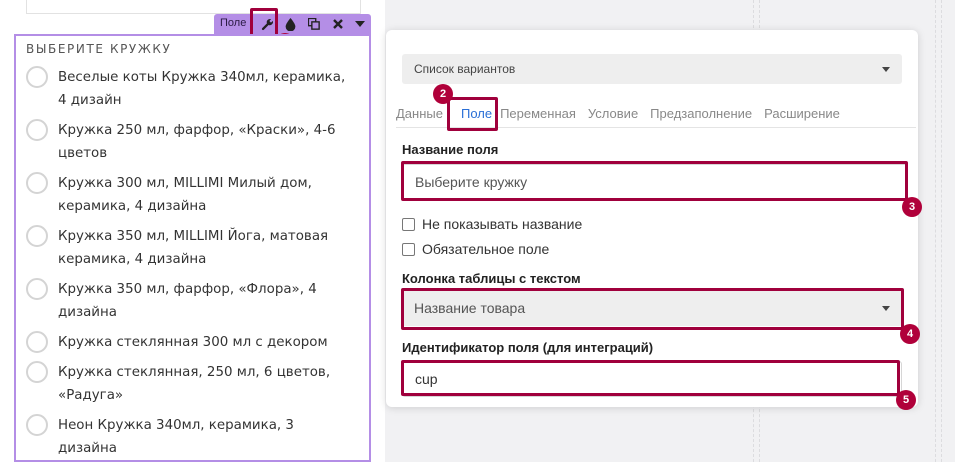  Describe the element at coordinates (541, 115) in the screenshot. I see `tab-variable: Переменная` at that location.